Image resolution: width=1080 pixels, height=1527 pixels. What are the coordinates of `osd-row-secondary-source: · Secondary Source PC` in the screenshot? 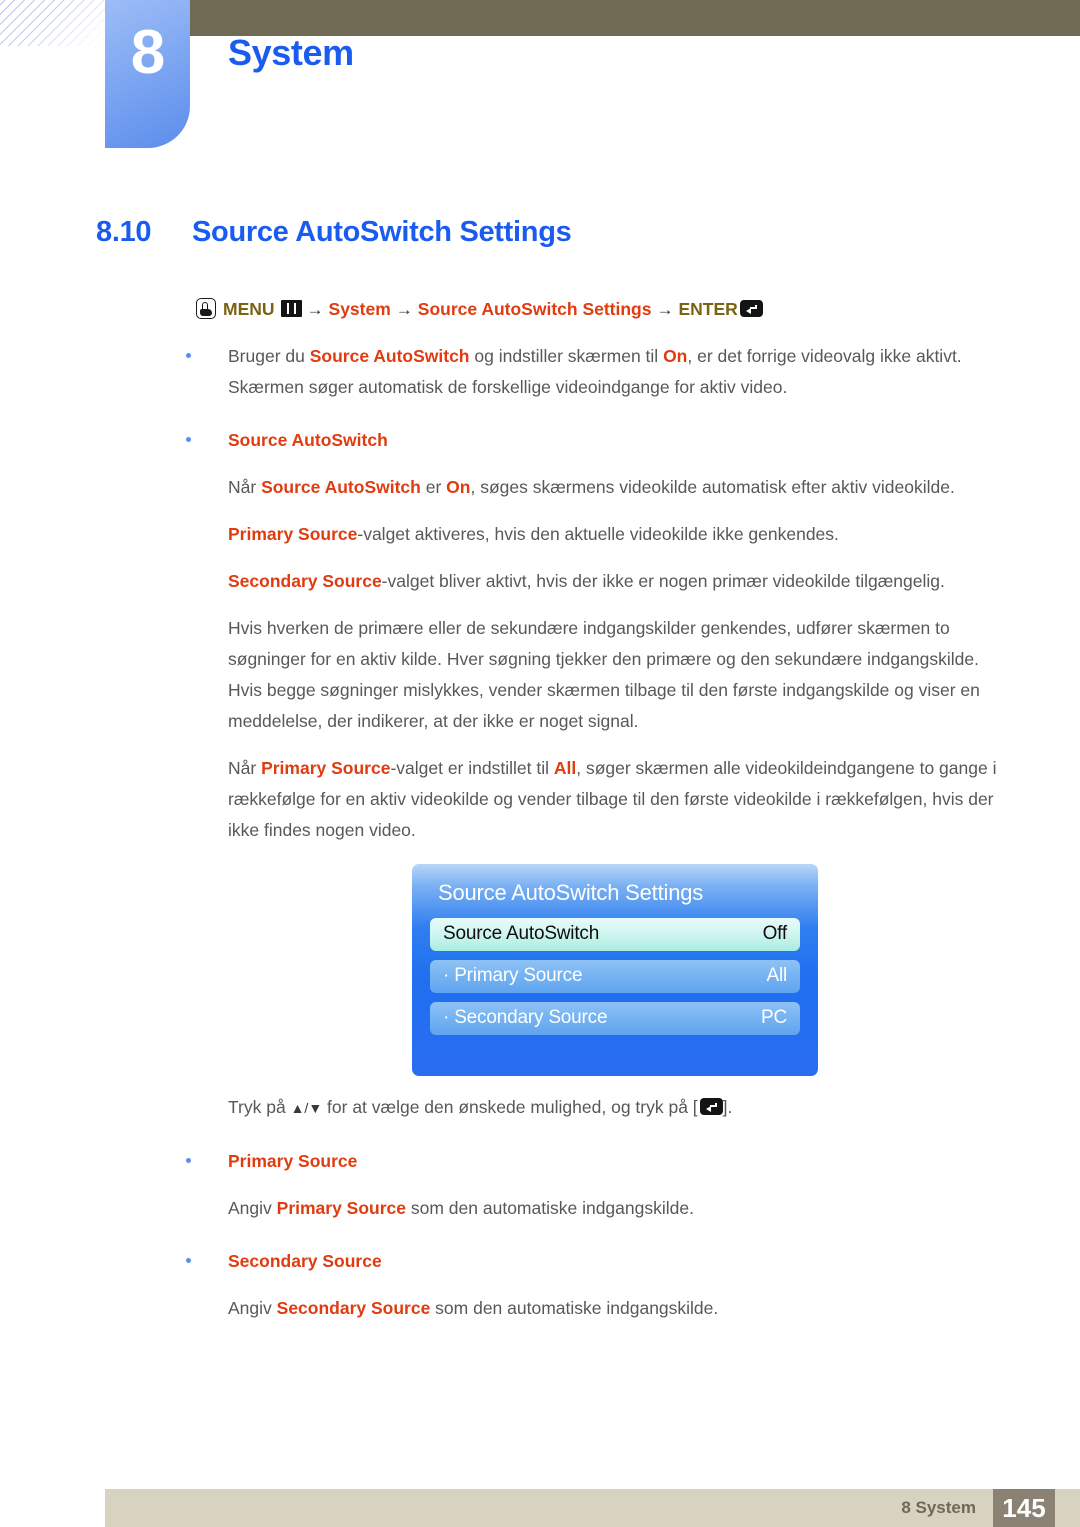 It's located at (615, 1018).